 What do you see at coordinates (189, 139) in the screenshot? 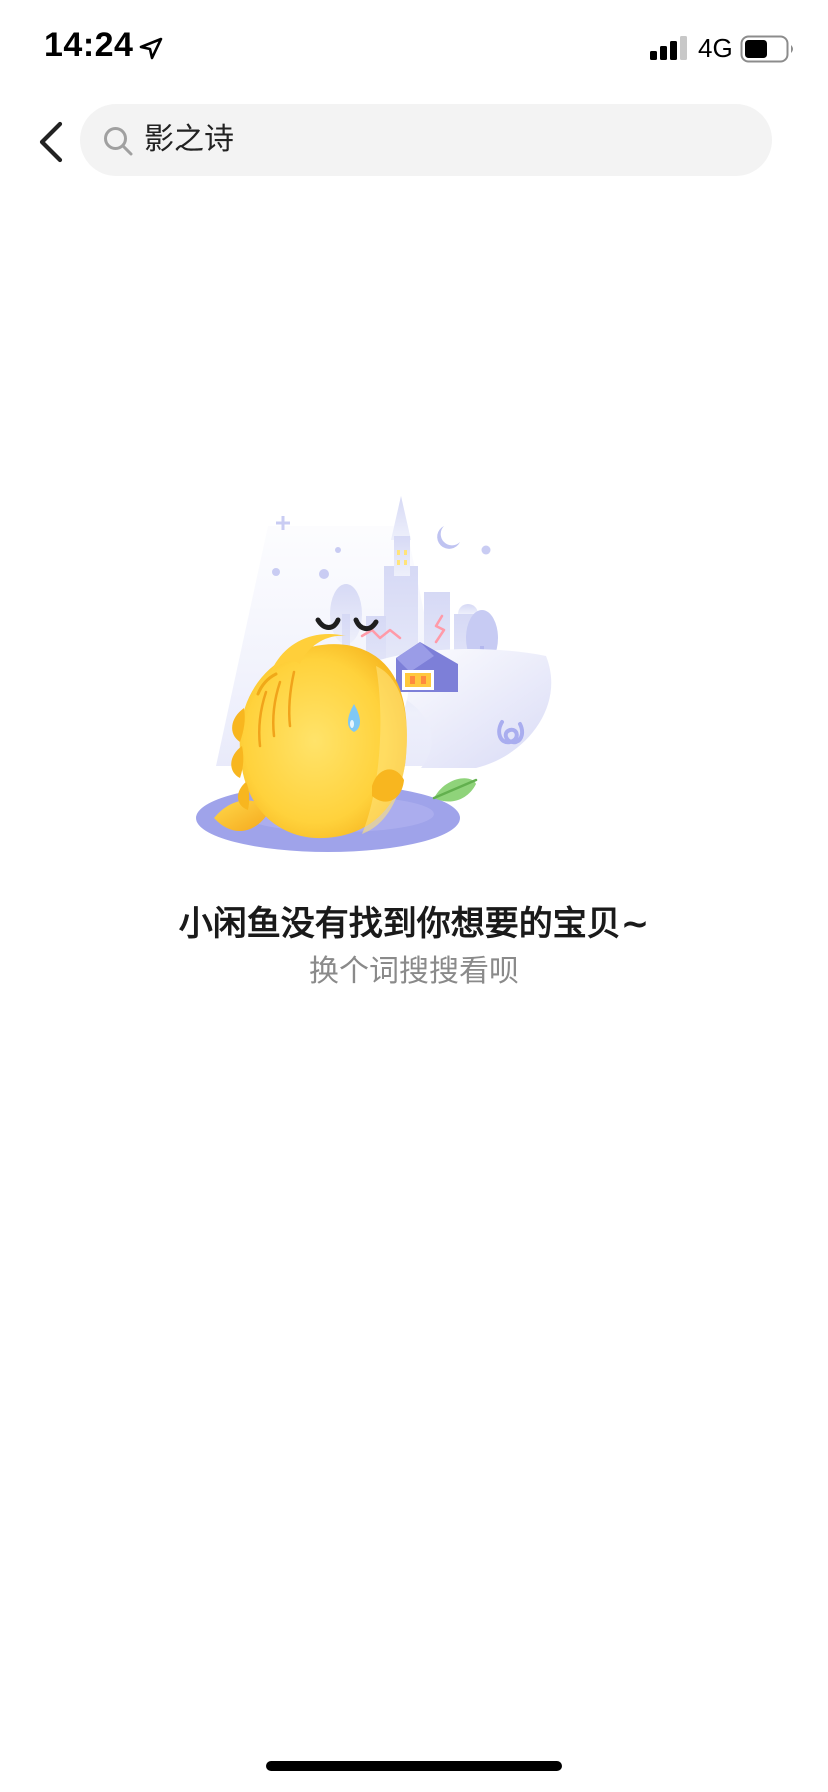
I see `search-query-text: 影之诗` at bounding box center [189, 139].